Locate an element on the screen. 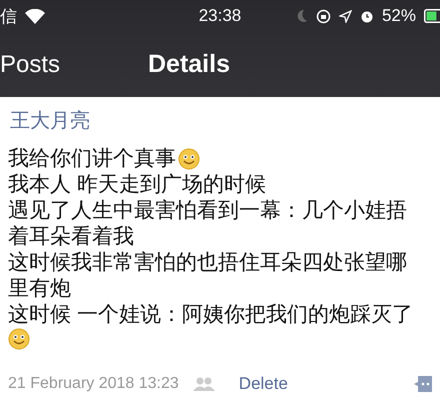 This screenshot has width=440, height=419. post-text-line: 着耳朵看着我 is located at coordinates (71, 237).